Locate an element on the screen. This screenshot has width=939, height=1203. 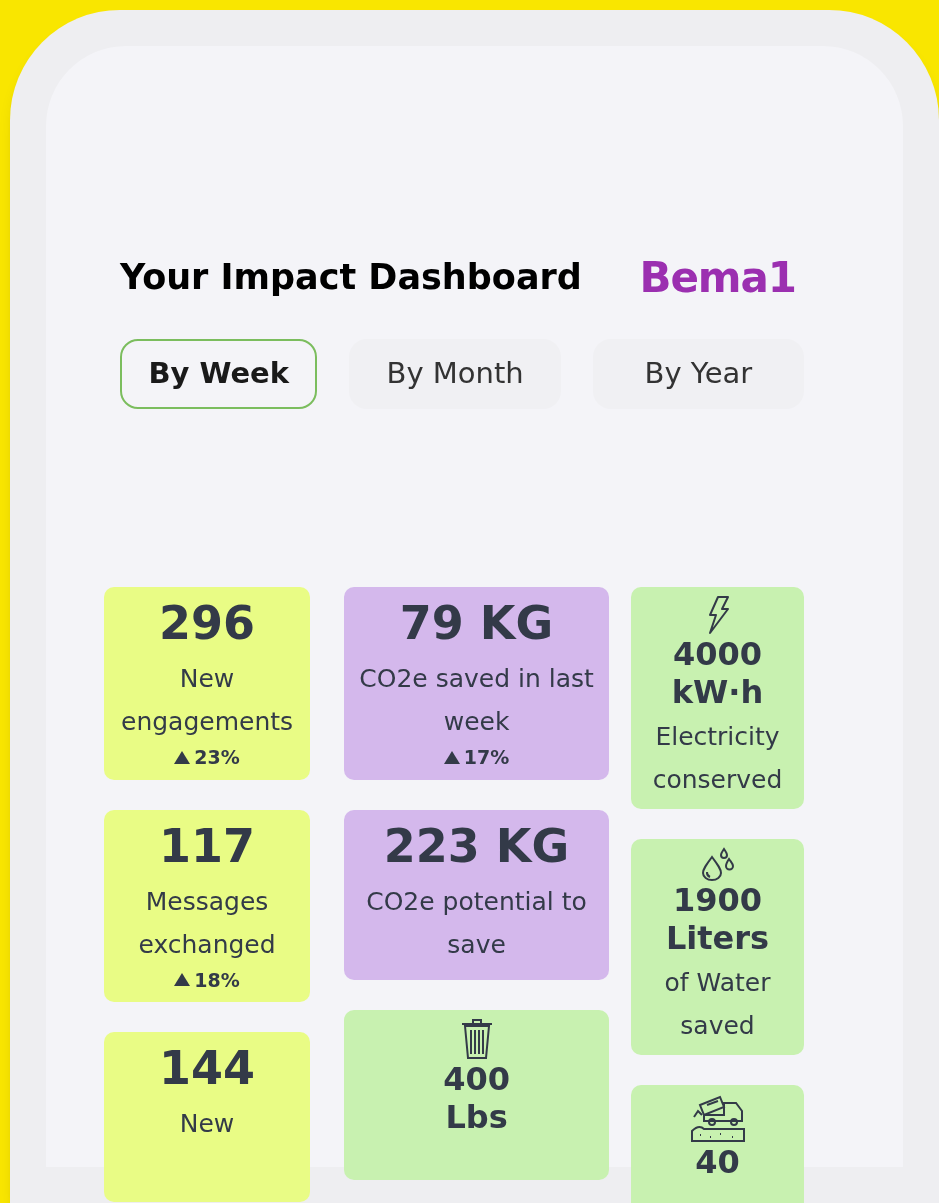
stat-value: 117 is located at coordinates (207, 846).